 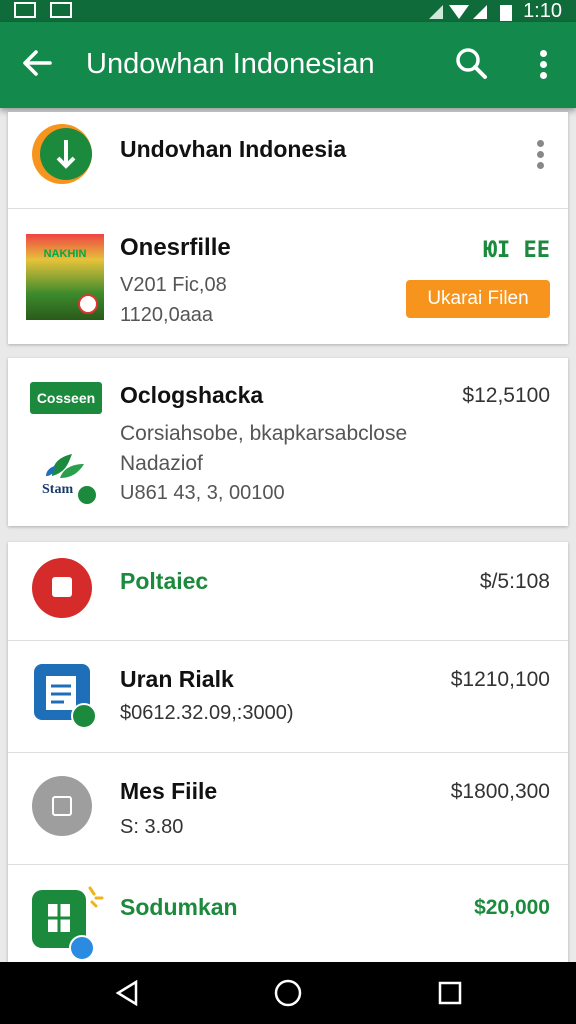 What do you see at coordinates (450, 993) in the screenshot?
I see `nav-recents-icon` at bounding box center [450, 993].